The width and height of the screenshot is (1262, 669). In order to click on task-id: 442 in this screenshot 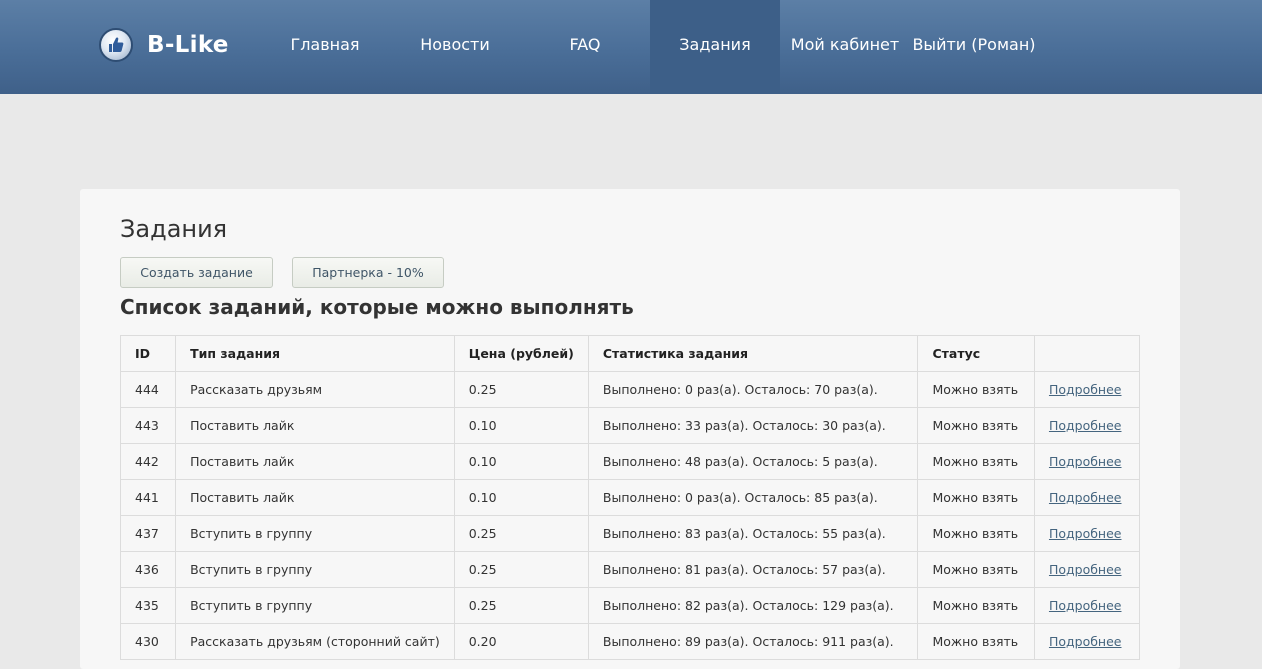, I will do `click(148, 461)`.